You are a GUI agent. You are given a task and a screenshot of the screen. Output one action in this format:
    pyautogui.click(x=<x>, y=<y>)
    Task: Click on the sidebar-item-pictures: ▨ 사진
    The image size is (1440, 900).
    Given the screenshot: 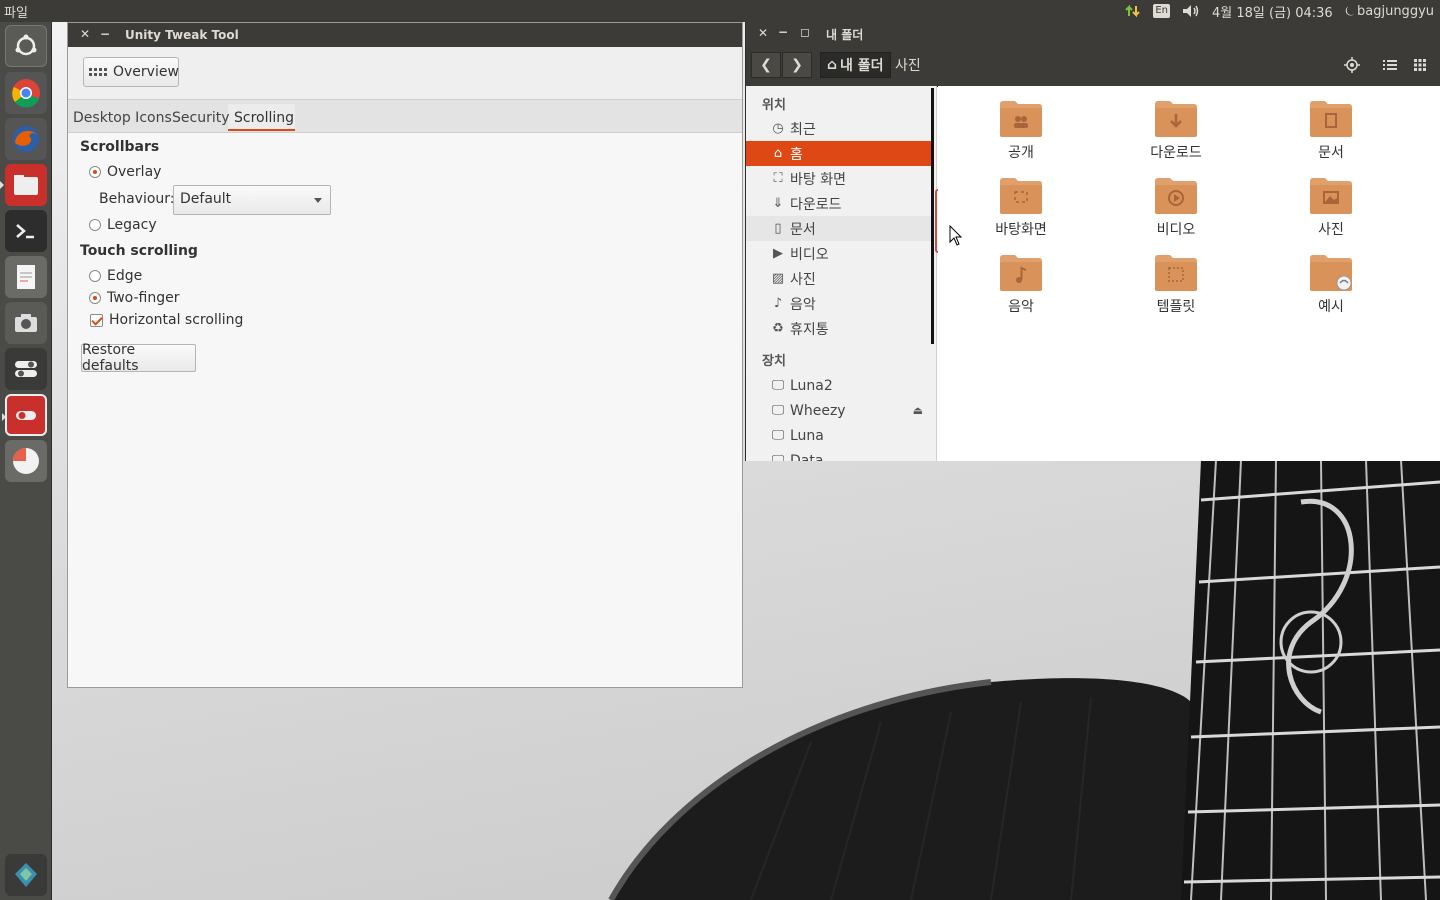 What is the action you would take?
    pyautogui.click(x=838, y=278)
    